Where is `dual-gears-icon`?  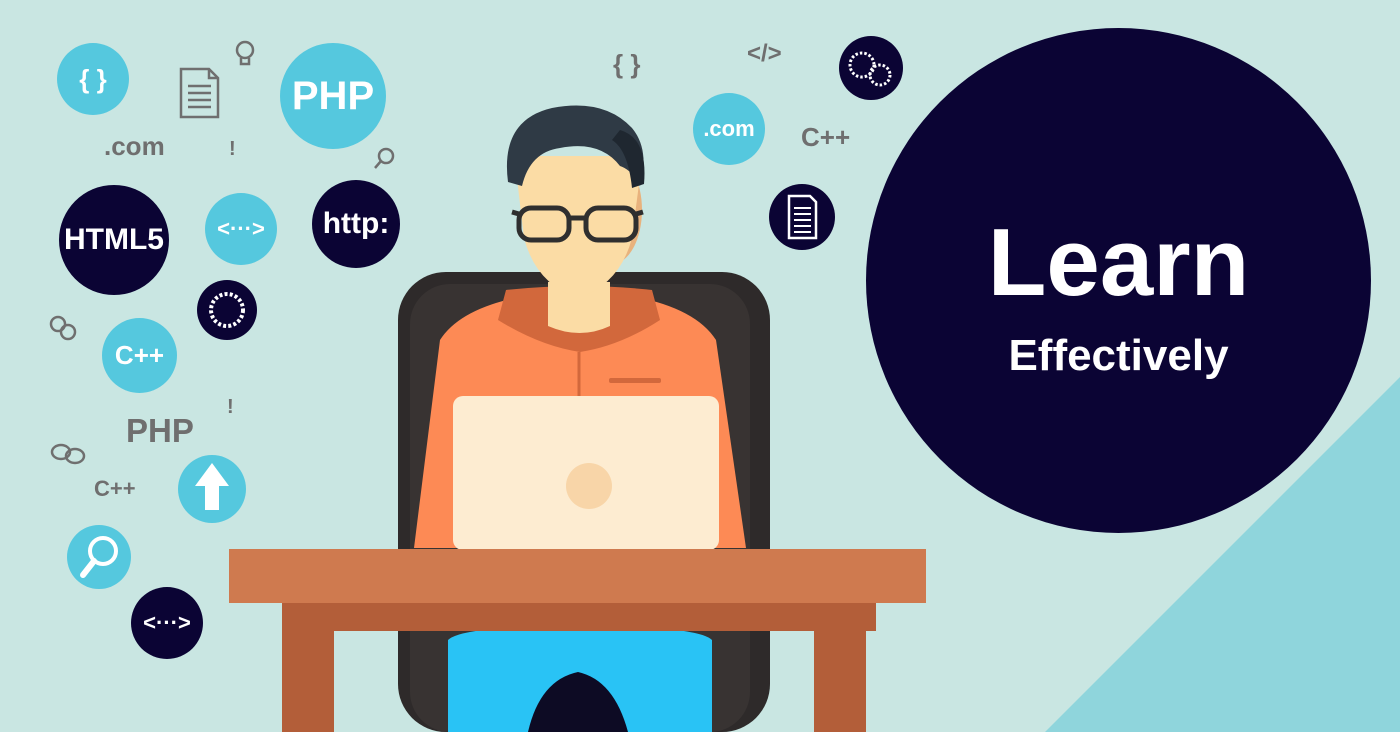 dual-gears-icon is located at coordinates (871, 68).